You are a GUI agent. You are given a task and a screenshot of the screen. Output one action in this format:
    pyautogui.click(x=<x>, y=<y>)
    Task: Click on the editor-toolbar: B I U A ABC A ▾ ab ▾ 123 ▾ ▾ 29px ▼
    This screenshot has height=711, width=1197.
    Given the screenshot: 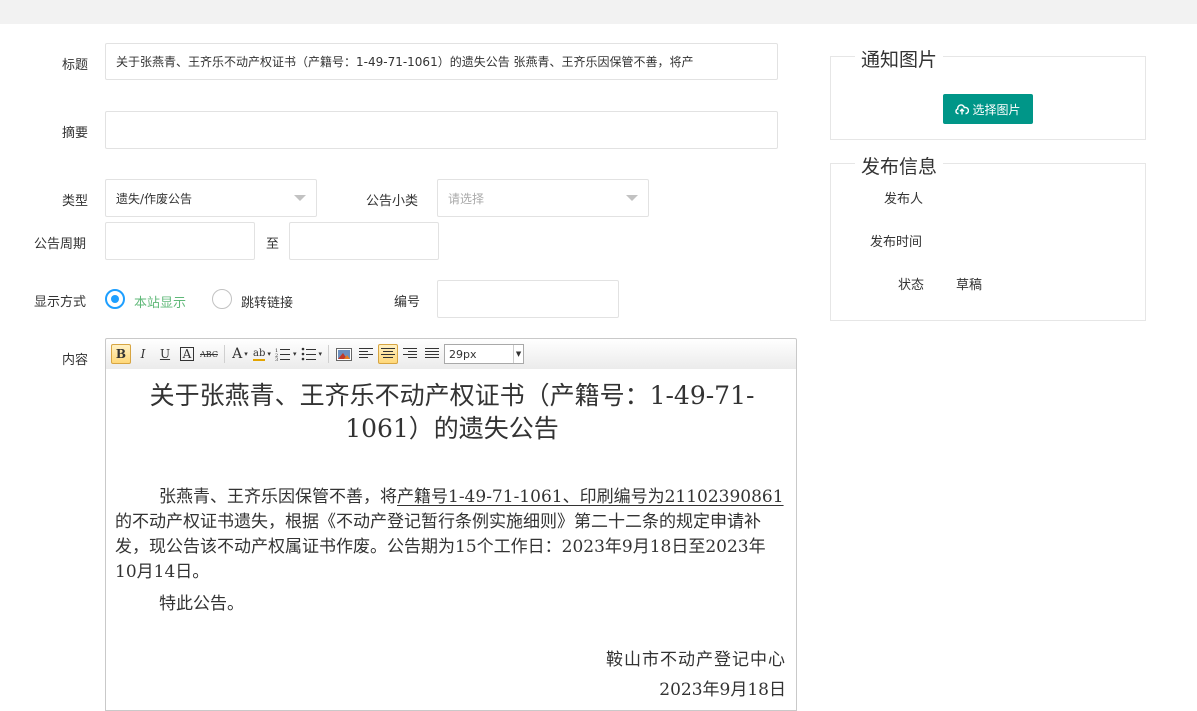 What is the action you would take?
    pyautogui.click(x=451, y=354)
    